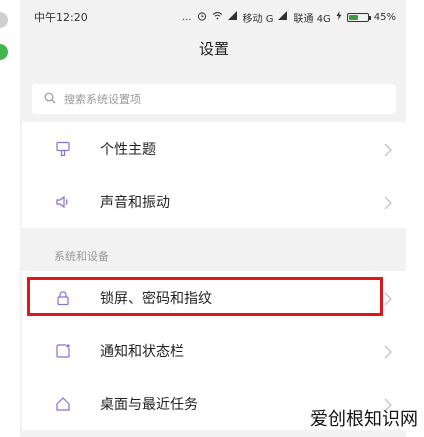 This screenshot has width=424, height=437. What do you see at coordinates (63, 404) in the screenshot?
I see `home-icon` at bounding box center [63, 404].